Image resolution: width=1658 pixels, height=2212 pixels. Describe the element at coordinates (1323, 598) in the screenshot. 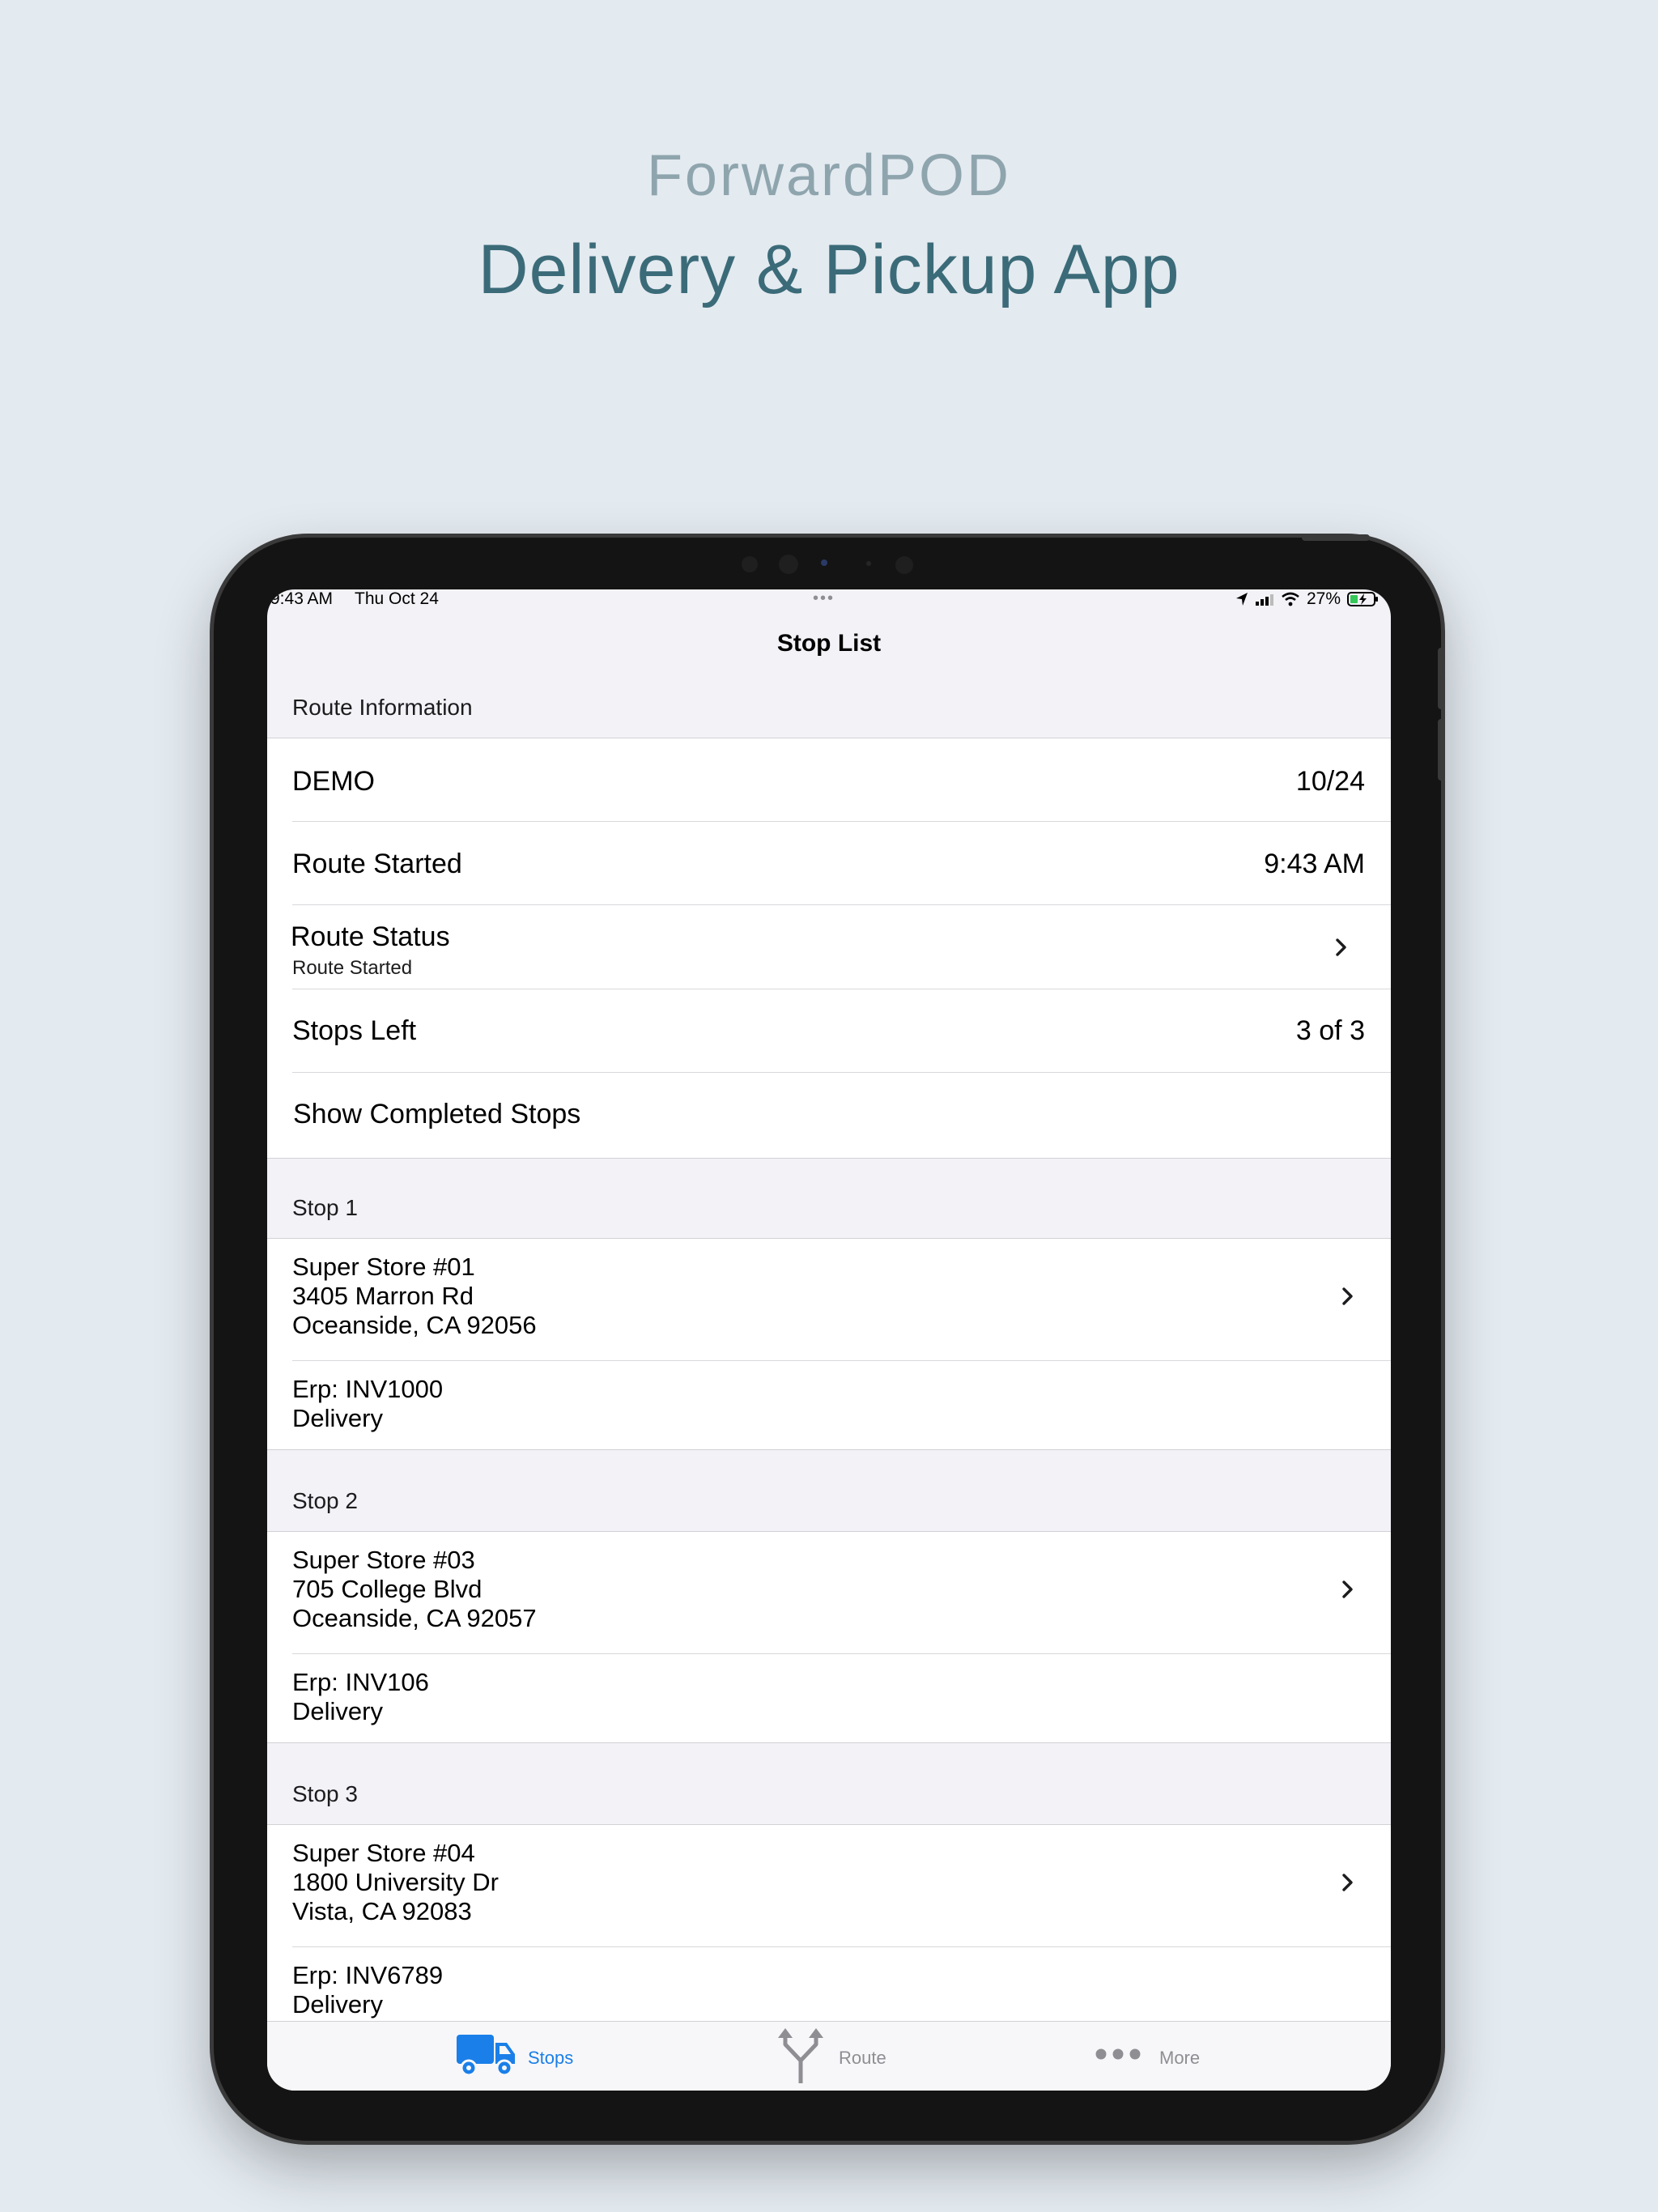

I see `battery-percent: 27%` at that location.